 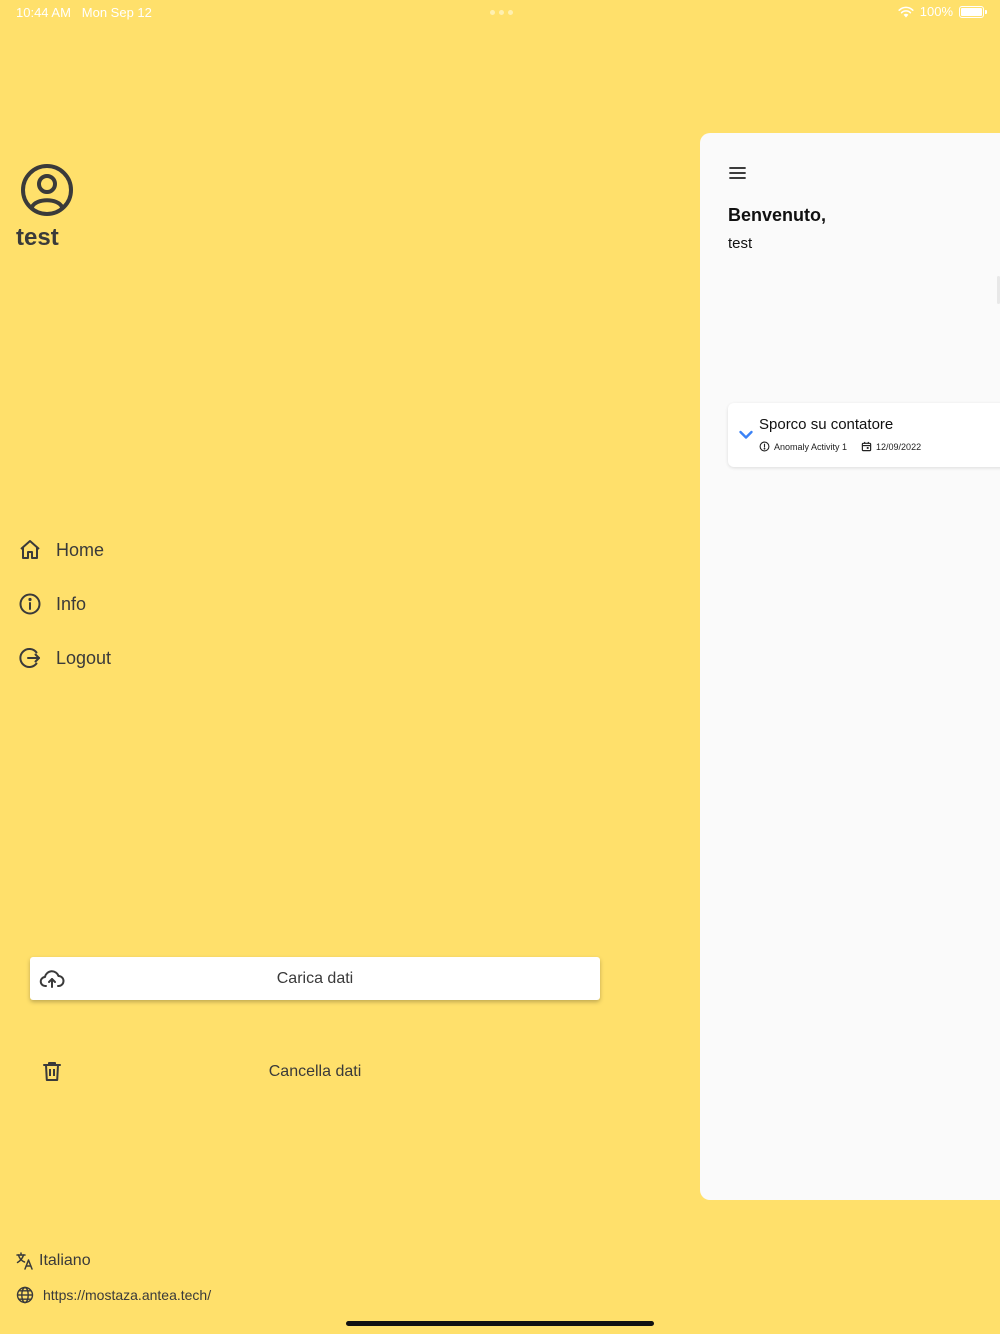 What do you see at coordinates (127, 1295) in the screenshot?
I see `website-url: https://mostaza.antea.tech/` at bounding box center [127, 1295].